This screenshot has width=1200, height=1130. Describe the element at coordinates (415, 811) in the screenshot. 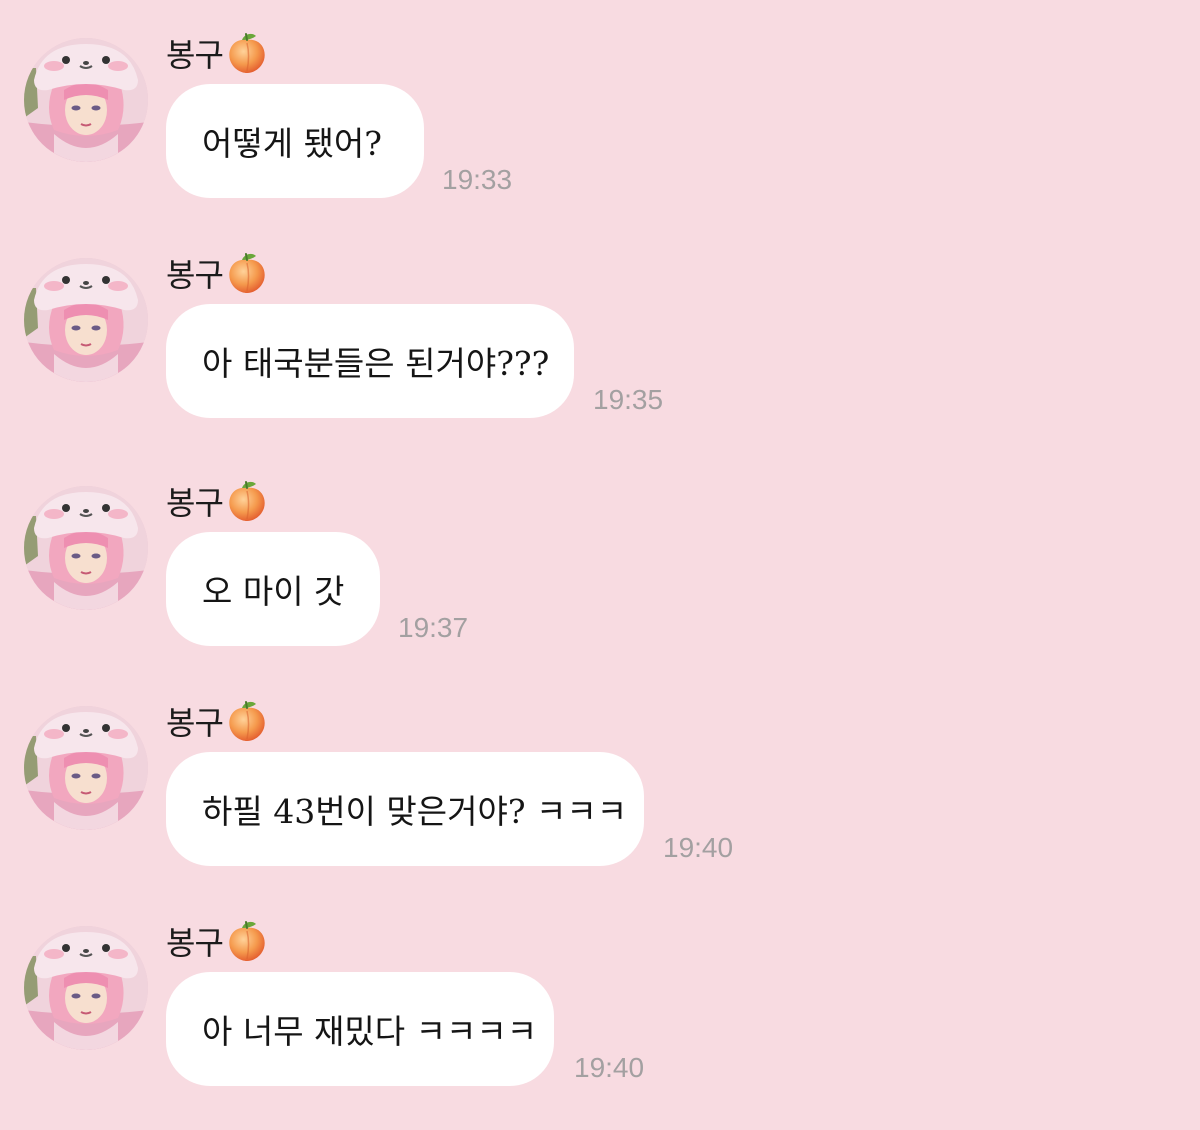

I see `message-text: 하필 43번이 맞은거야? ㅋㅋㅋ` at that location.